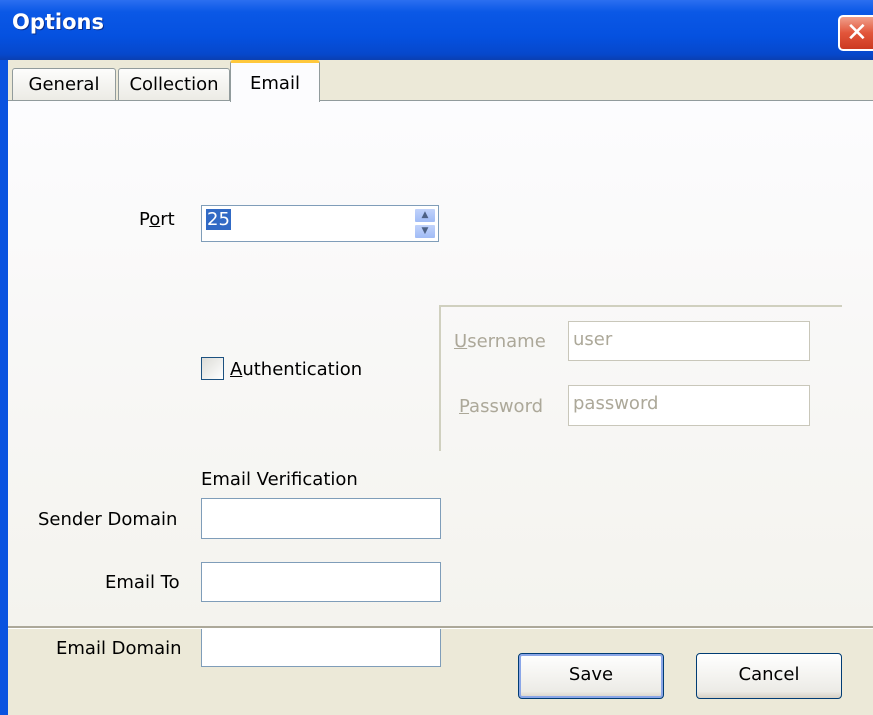 This screenshot has height=715, width=873. What do you see at coordinates (769, 676) in the screenshot?
I see `cancel-button: Cancel` at bounding box center [769, 676].